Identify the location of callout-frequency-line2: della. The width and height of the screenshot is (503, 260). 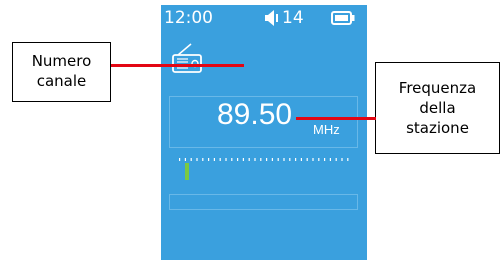
(437, 108).